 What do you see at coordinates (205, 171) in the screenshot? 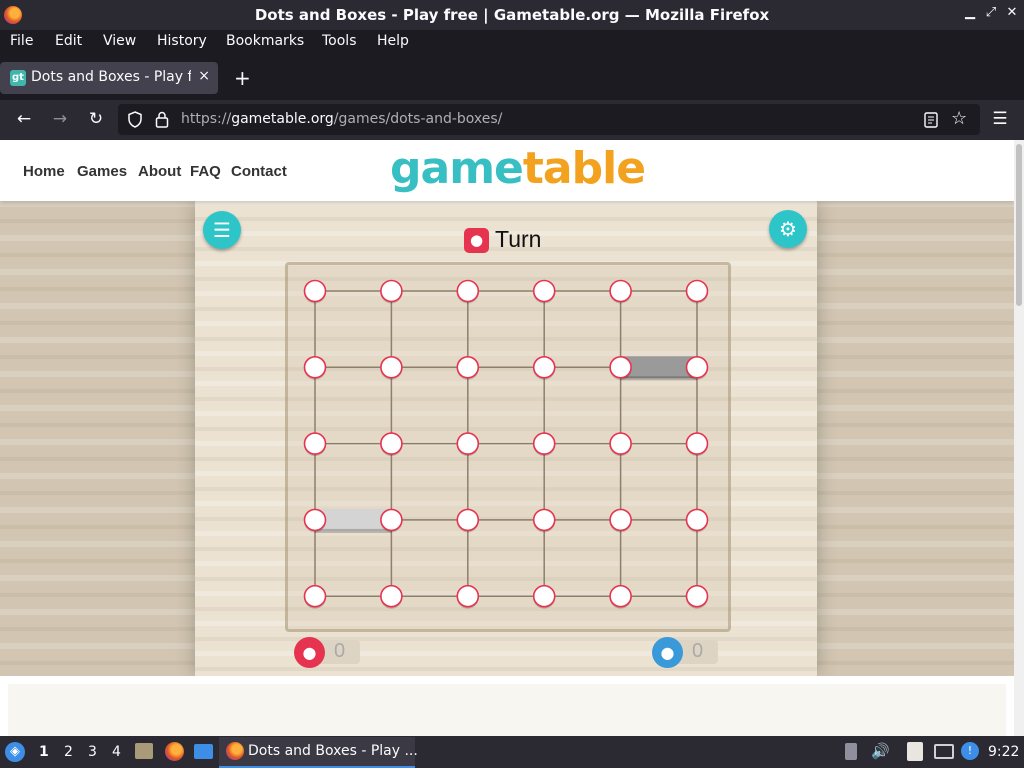
I see `nav-faq: FAQ` at bounding box center [205, 171].